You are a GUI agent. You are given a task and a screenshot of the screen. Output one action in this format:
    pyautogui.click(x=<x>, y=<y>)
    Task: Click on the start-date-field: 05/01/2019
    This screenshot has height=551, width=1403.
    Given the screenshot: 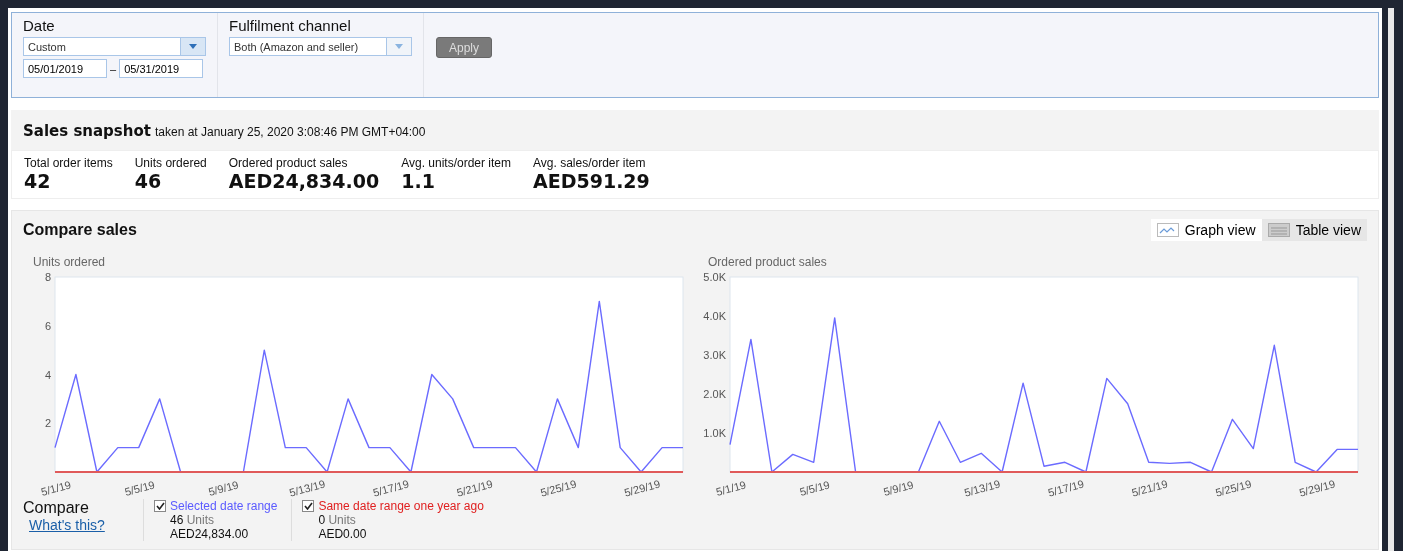 What is the action you would take?
    pyautogui.click(x=65, y=68)
    